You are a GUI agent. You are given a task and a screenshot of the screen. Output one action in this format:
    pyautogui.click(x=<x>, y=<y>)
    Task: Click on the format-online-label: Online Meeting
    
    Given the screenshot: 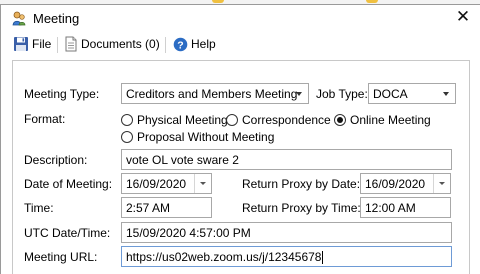 What is the action you would take?
    pyautogui.click(x=390, y=120)
    